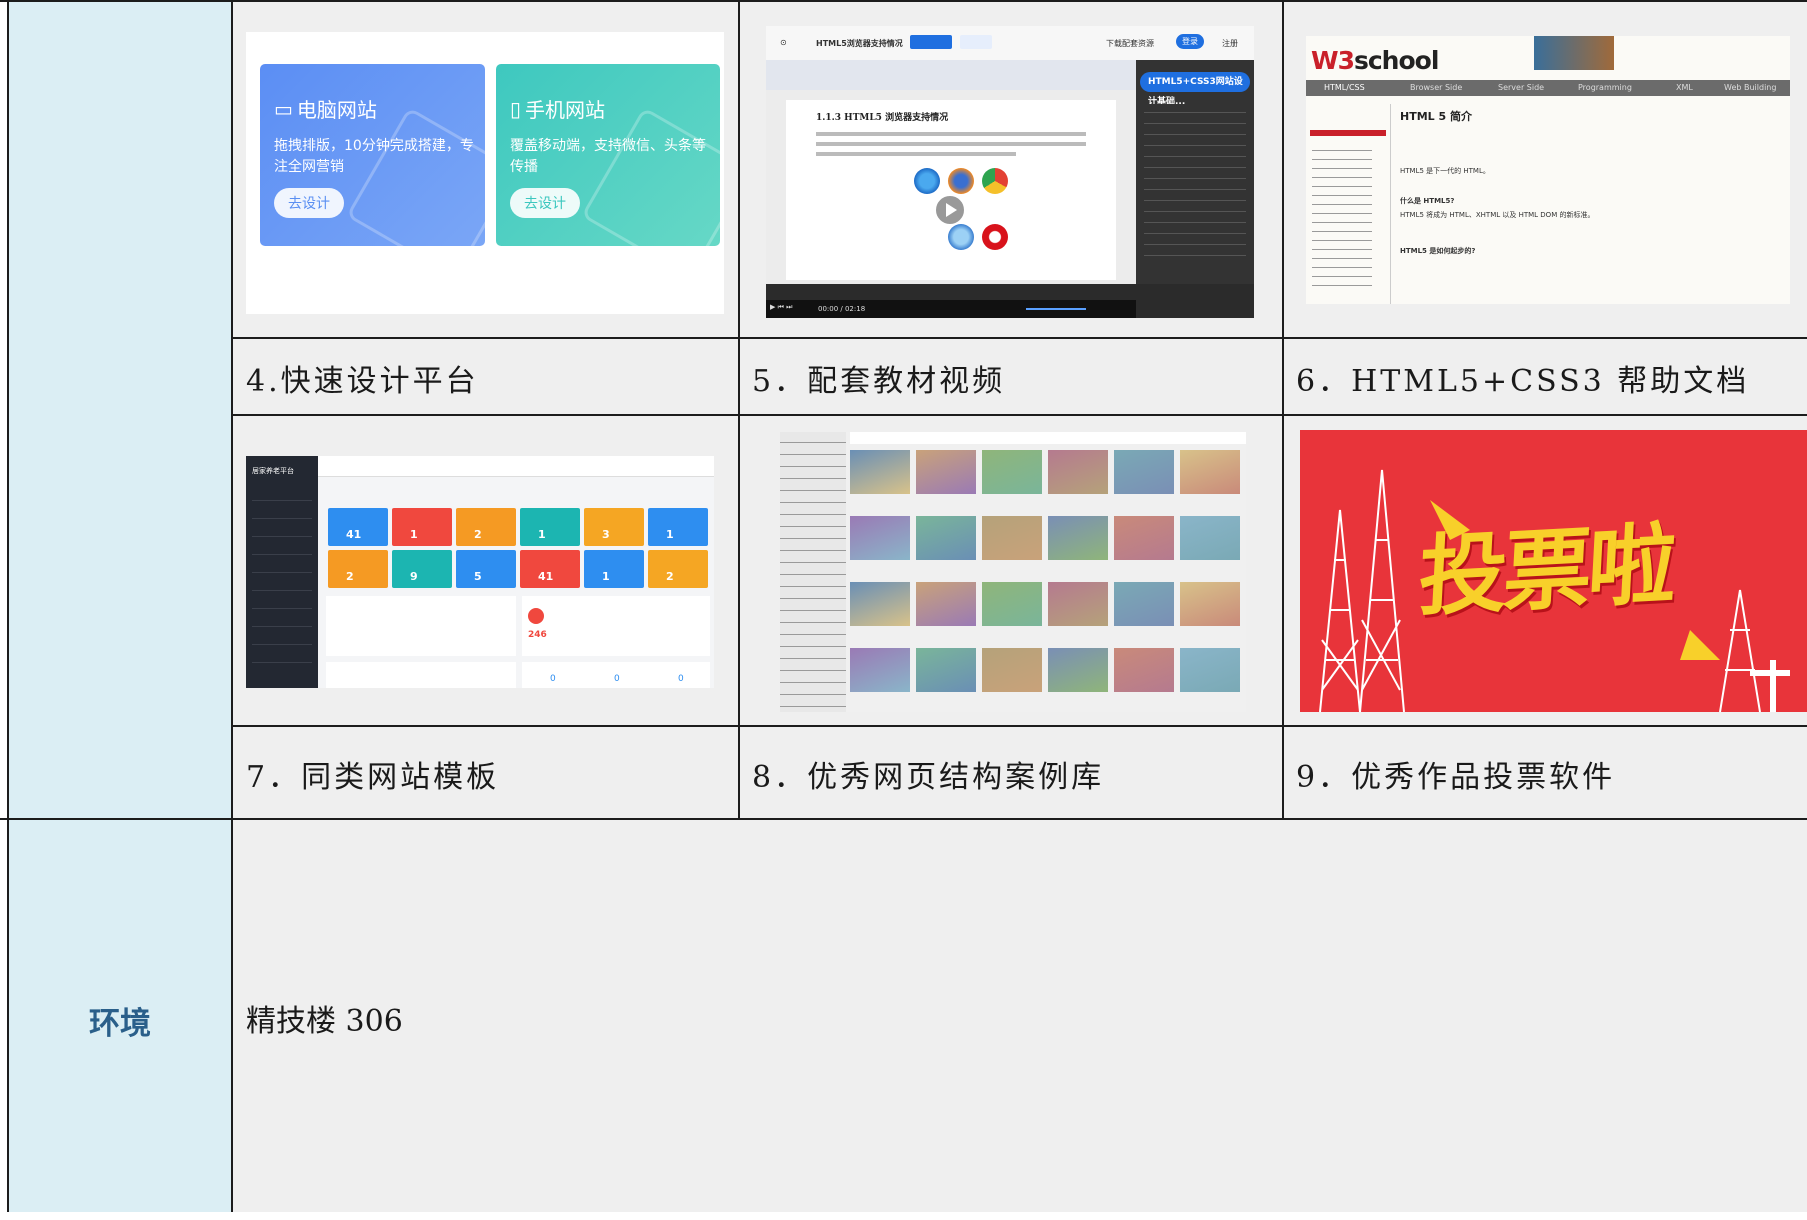  I want to click on monitor-icon: ▭, so click(283, 108).